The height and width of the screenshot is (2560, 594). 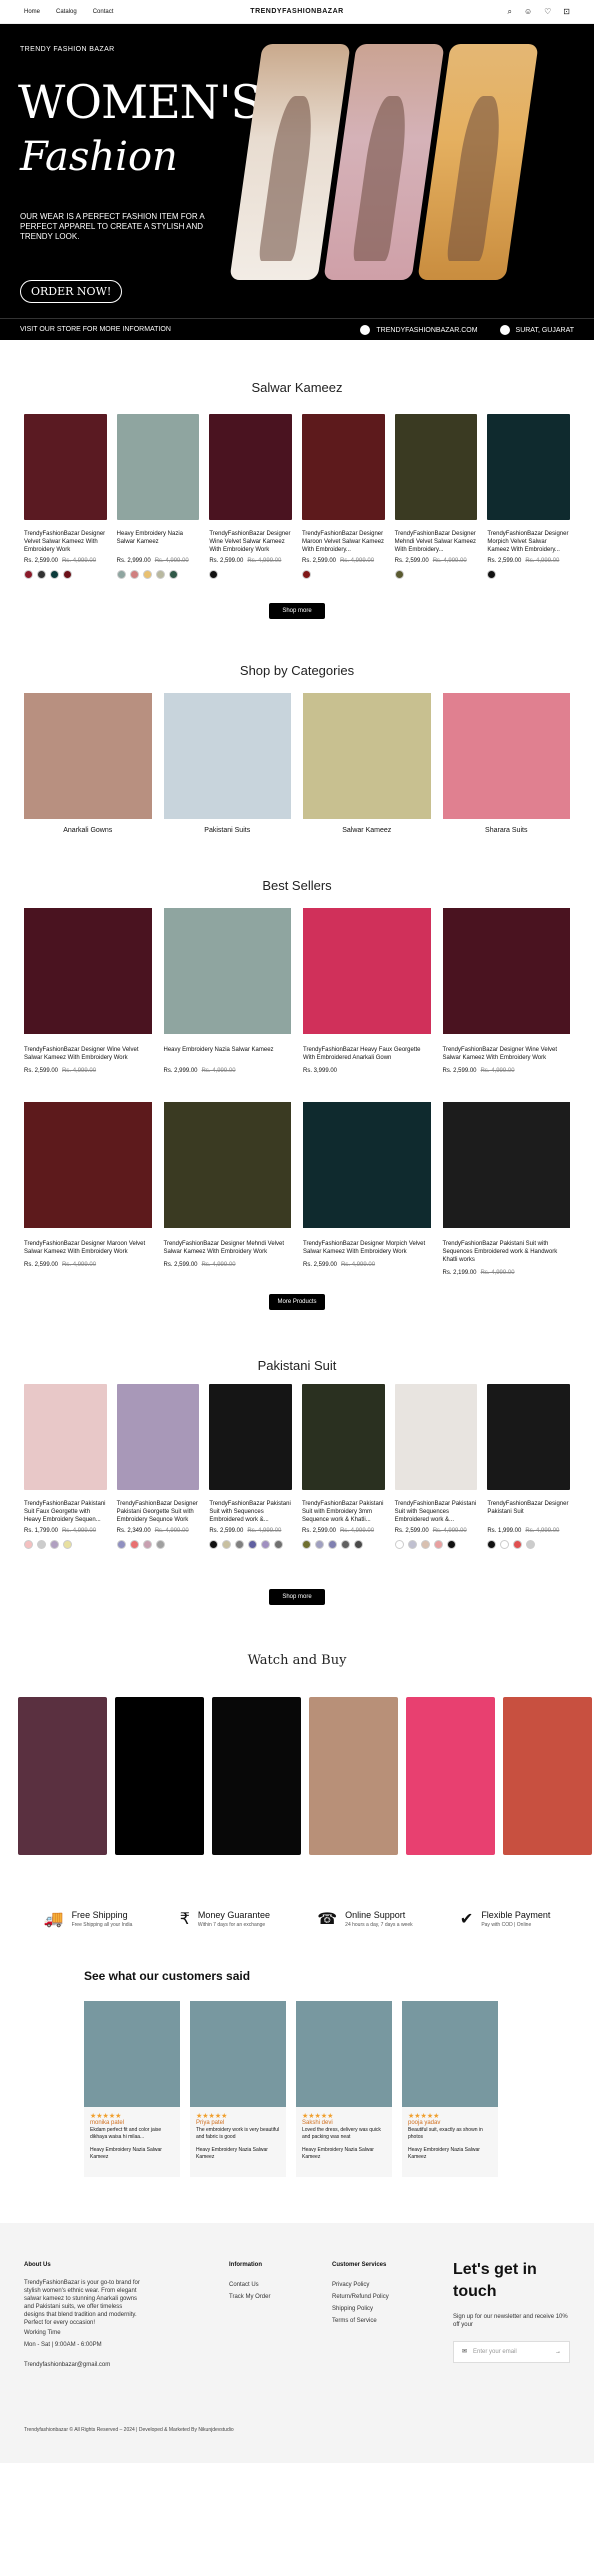 What do you see at coordinates (297, 611) in the screenshot?
I see `shop-more-salwar-button: Shop more` at bounding box center [297, 611].